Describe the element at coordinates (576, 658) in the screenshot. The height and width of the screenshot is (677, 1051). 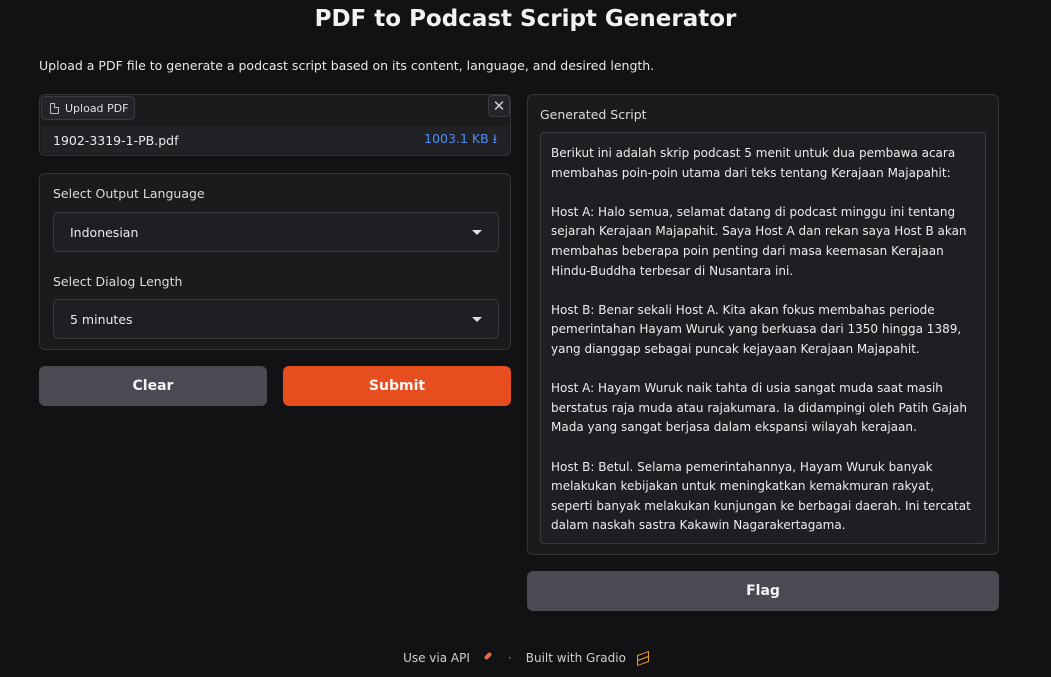
I see `built-with-gradio-link: Built with Gradio` at that location.